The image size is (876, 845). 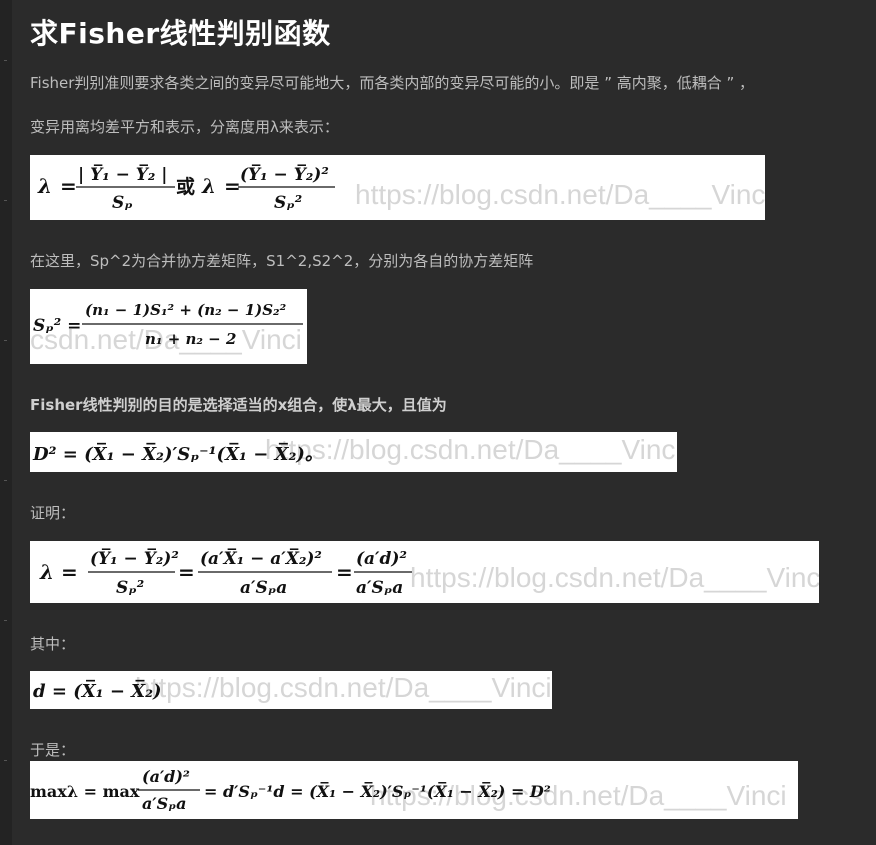 What do you see at coordinates (208, 186) in the screenshot?
I see `eq1-lambda-2: λ` at bounding box center [208, 186].